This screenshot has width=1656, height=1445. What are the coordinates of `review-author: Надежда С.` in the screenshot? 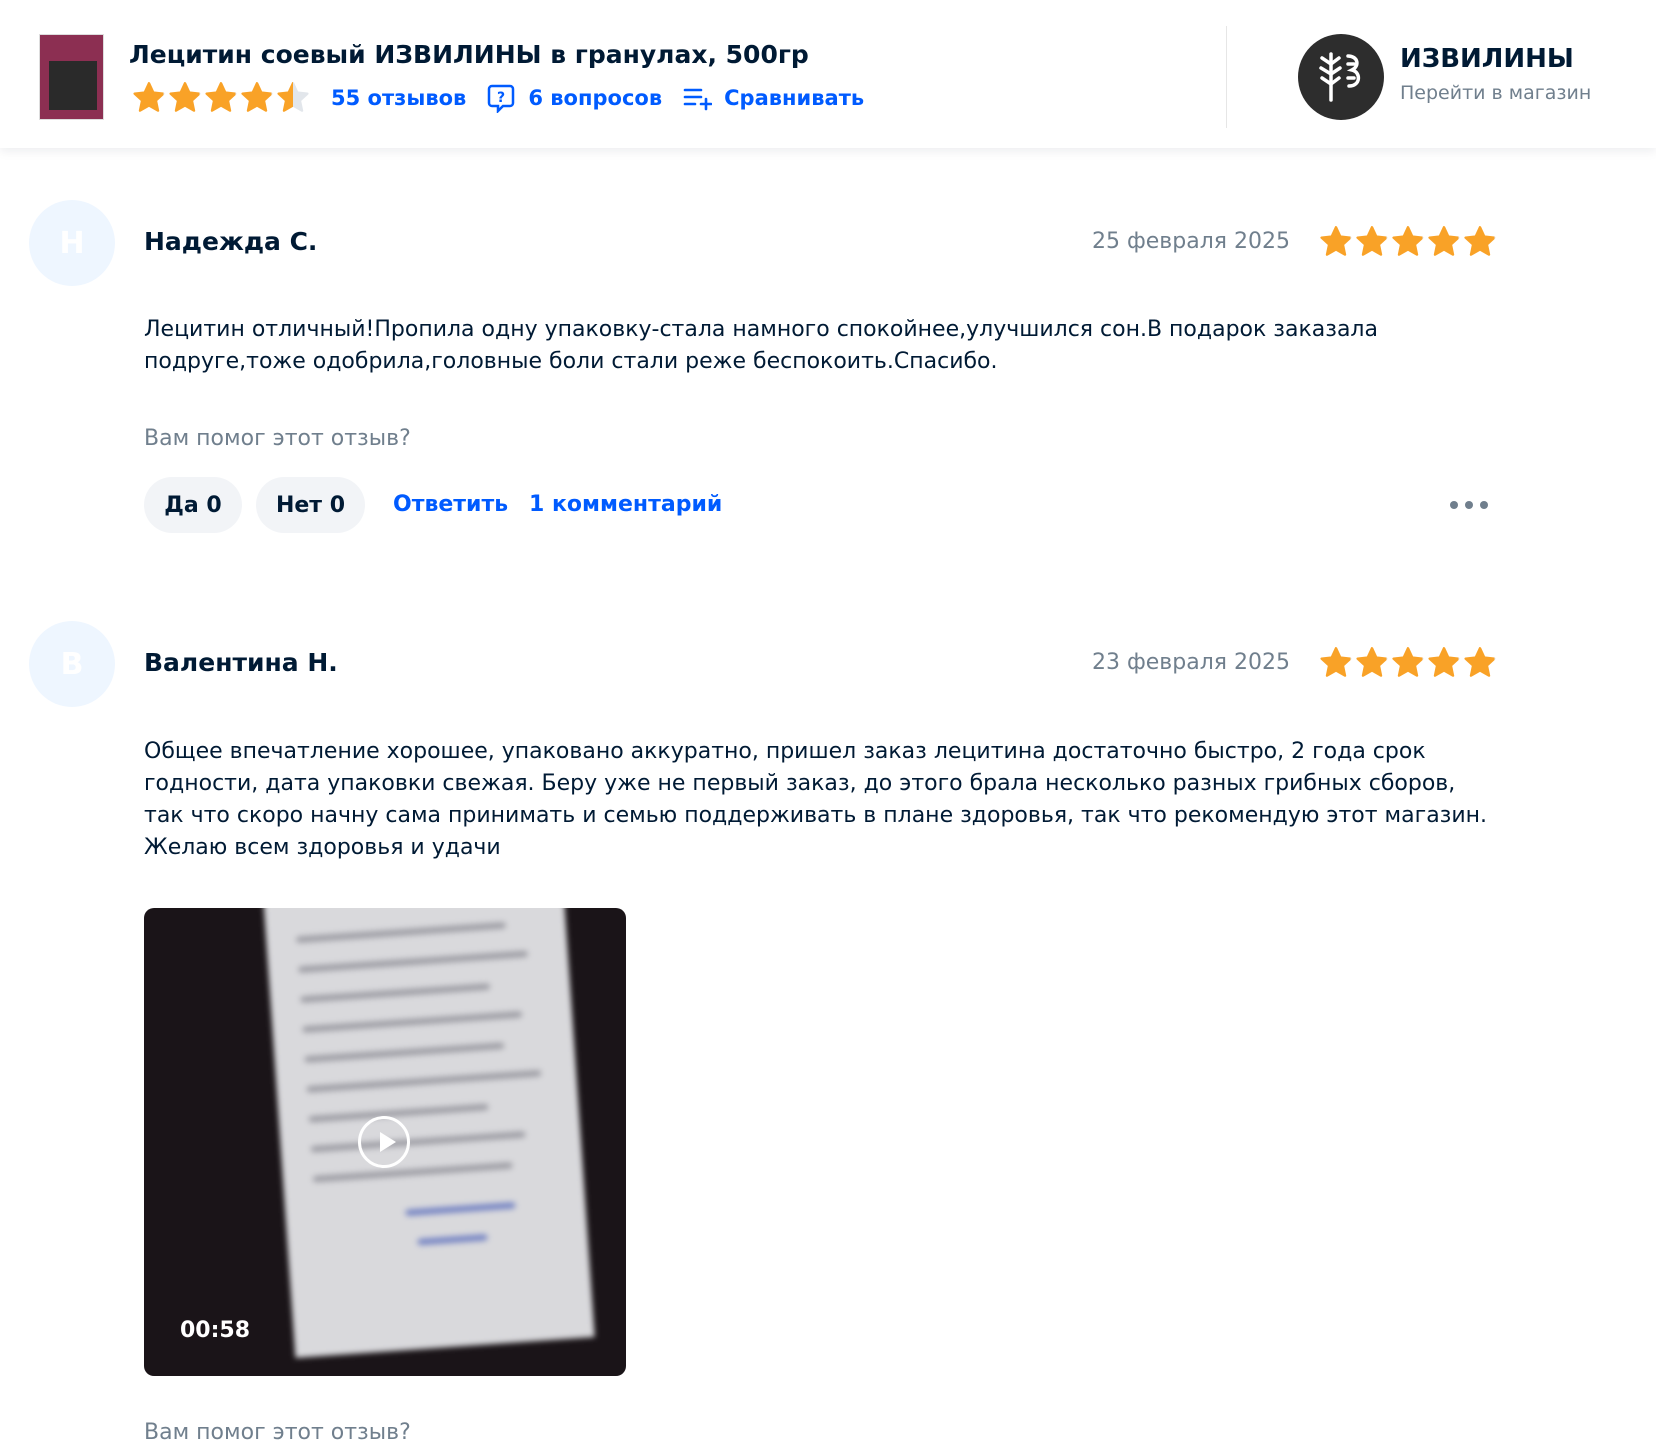 It's located at (231, 241).